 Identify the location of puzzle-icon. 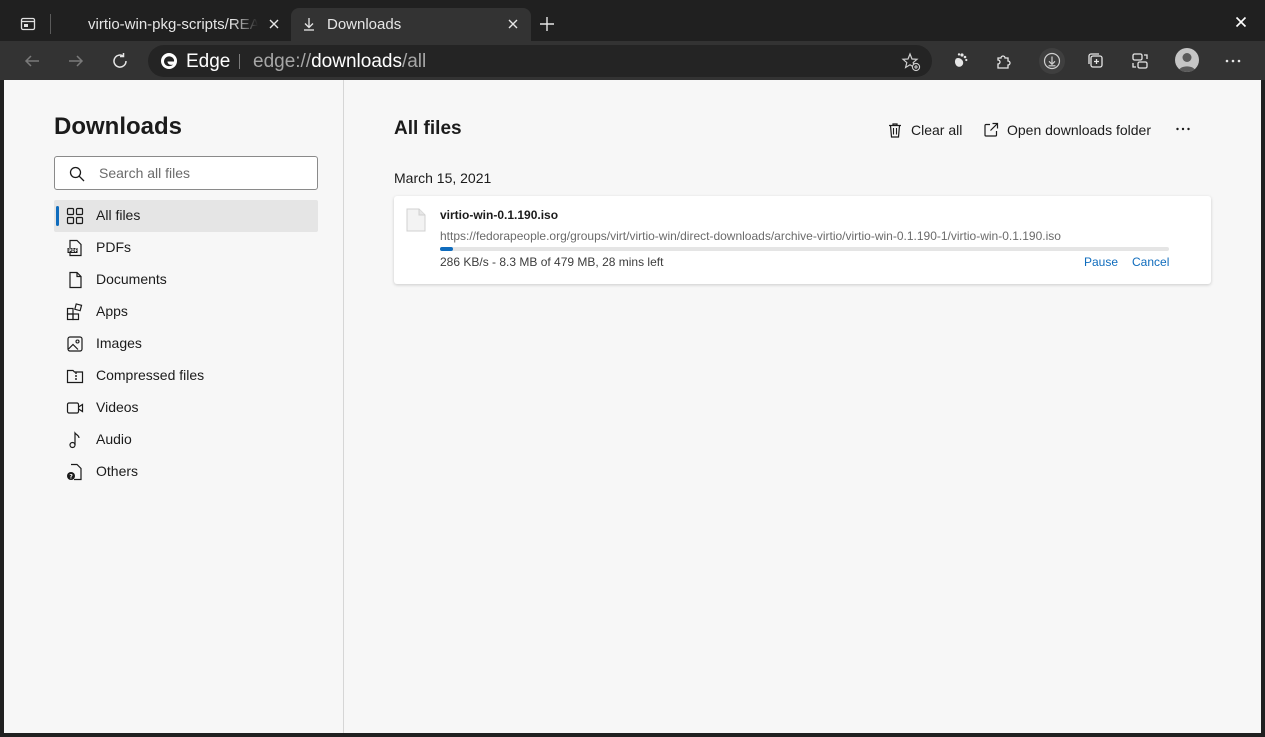
(1004, 62).